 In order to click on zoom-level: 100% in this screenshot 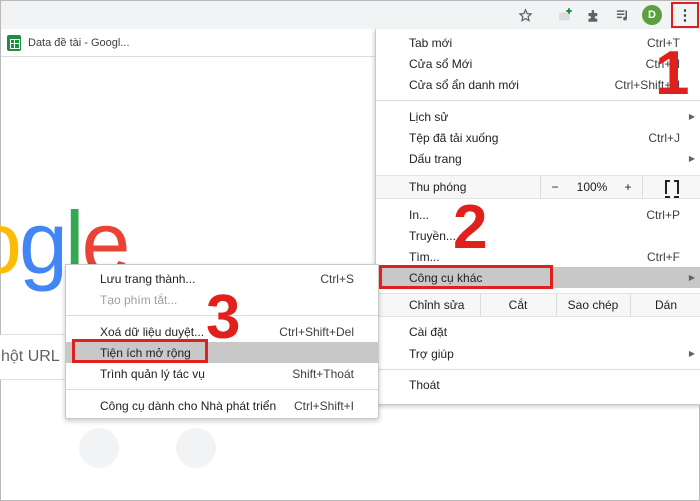, I will do `click(592, 187)`.